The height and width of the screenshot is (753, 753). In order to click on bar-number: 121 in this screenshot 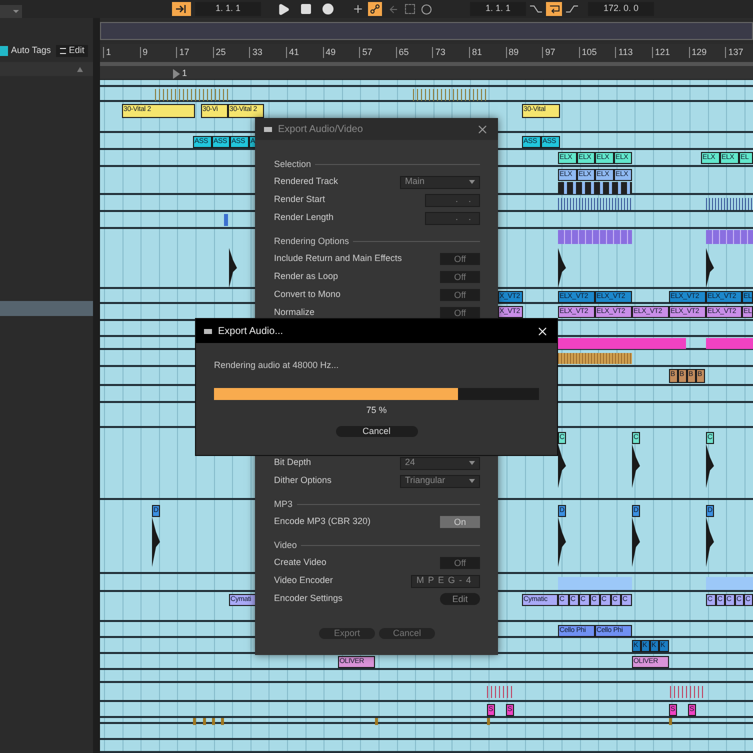, I will do `click(661, 52)`.